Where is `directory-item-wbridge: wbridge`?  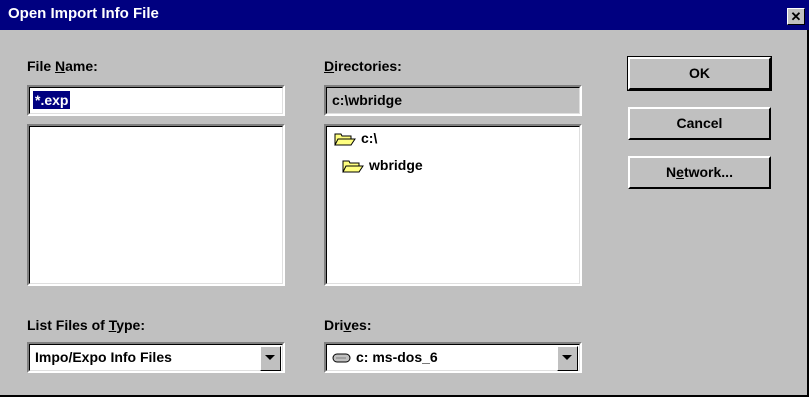
directory-item-wbridge: wbridge is located at coordinates (382, 165).